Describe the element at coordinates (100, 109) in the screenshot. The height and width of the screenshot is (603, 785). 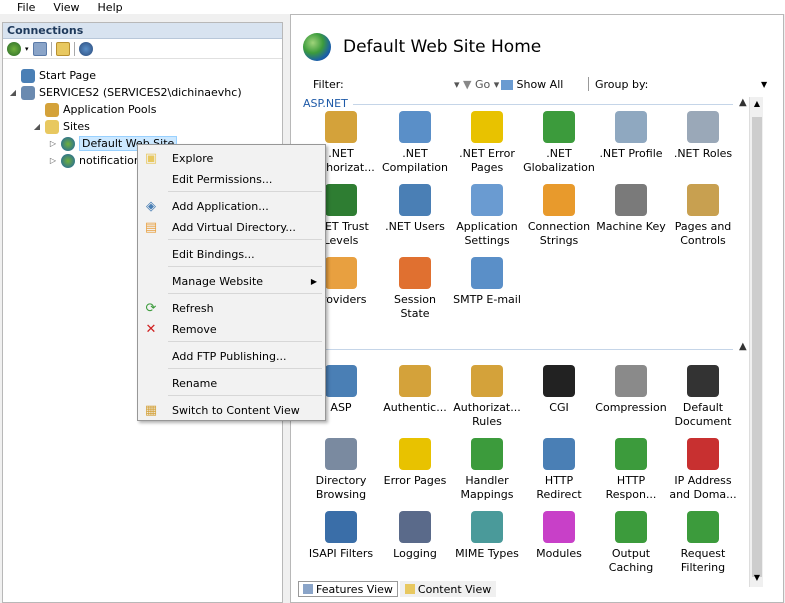
I see `tree-item-application-pools: Application Pools` at that location.